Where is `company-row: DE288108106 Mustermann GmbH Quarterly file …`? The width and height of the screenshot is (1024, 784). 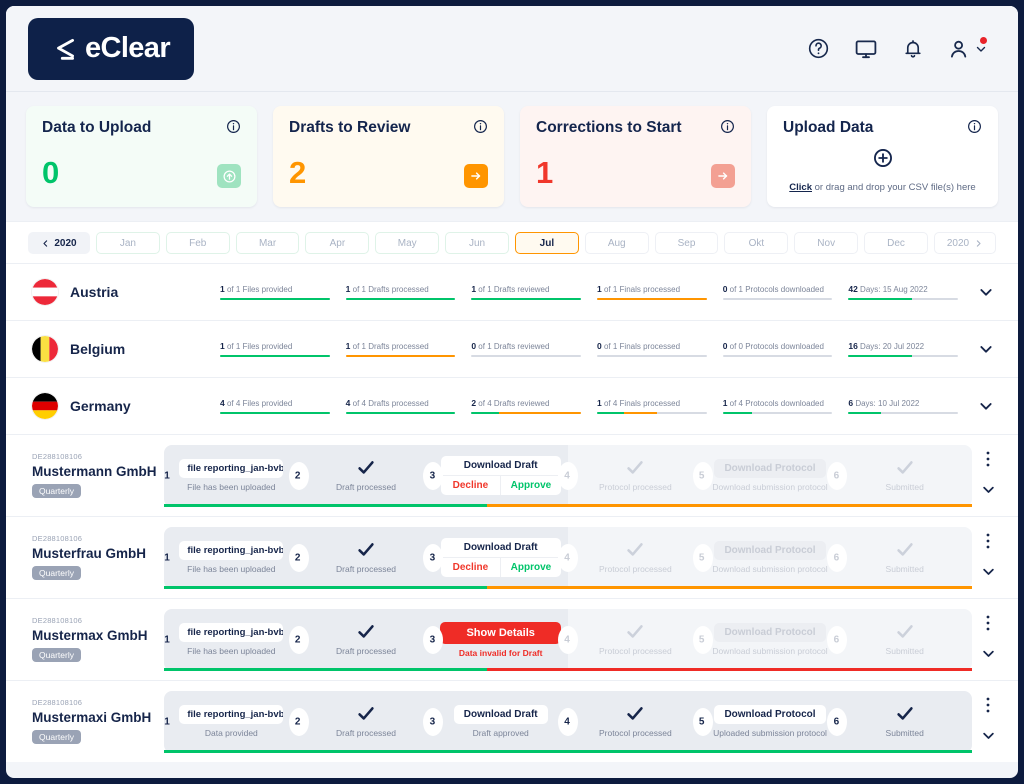
company-row: DE288108106 Mustermann GmbH Quarterly file … is located at coordinates (512, 475).